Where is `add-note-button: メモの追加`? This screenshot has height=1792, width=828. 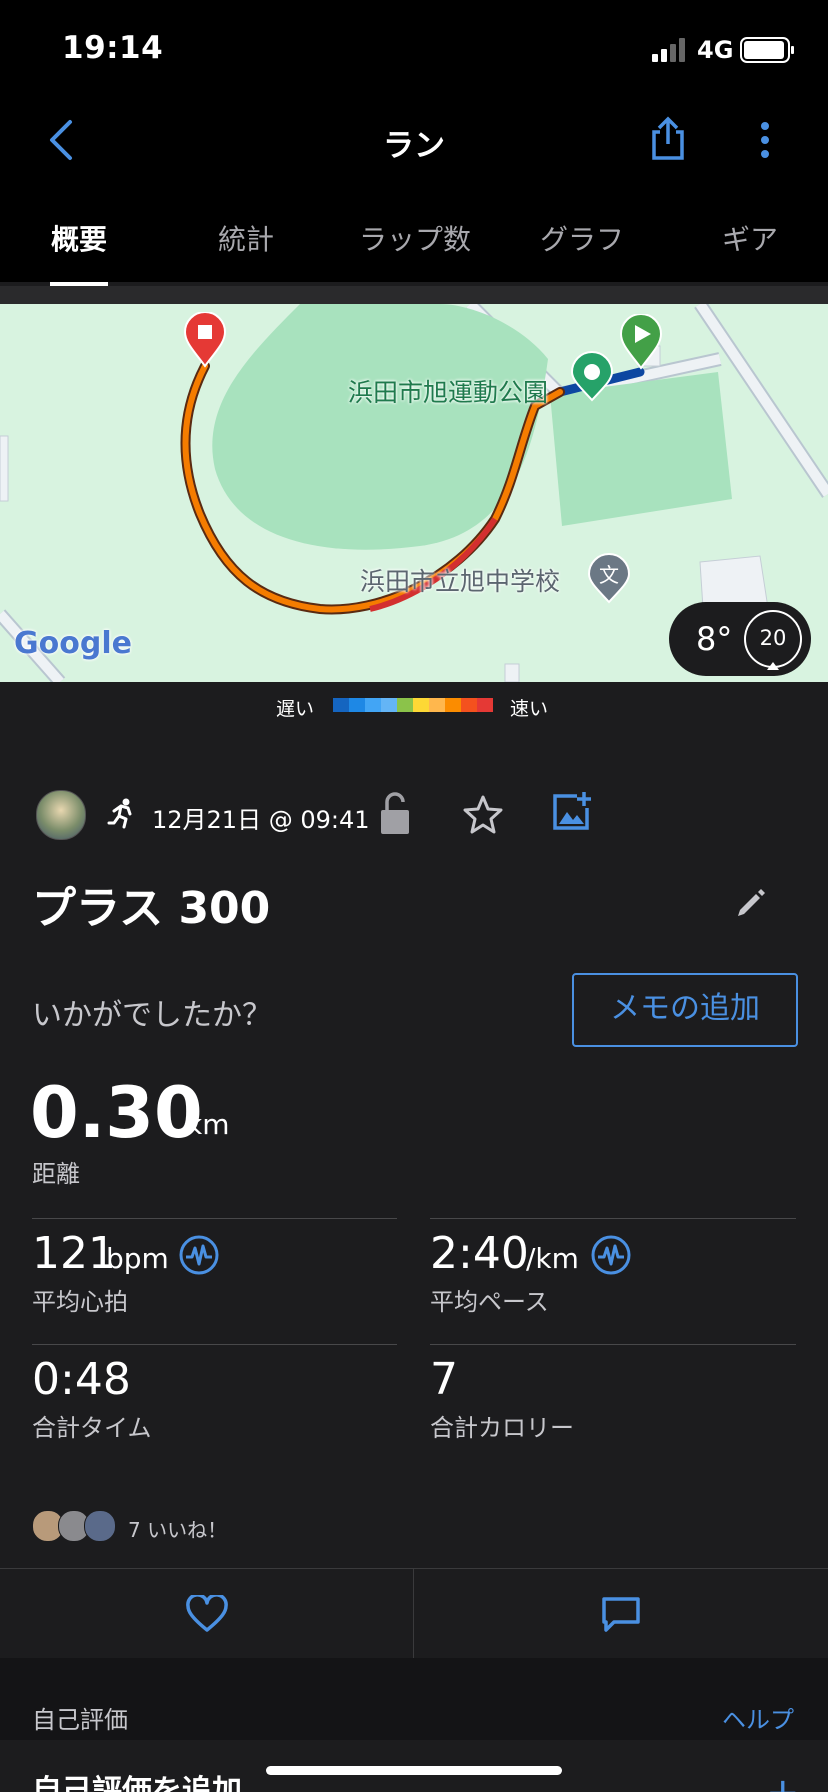 add-note-button: メモの追加 is located at coordinates (685, 1010).